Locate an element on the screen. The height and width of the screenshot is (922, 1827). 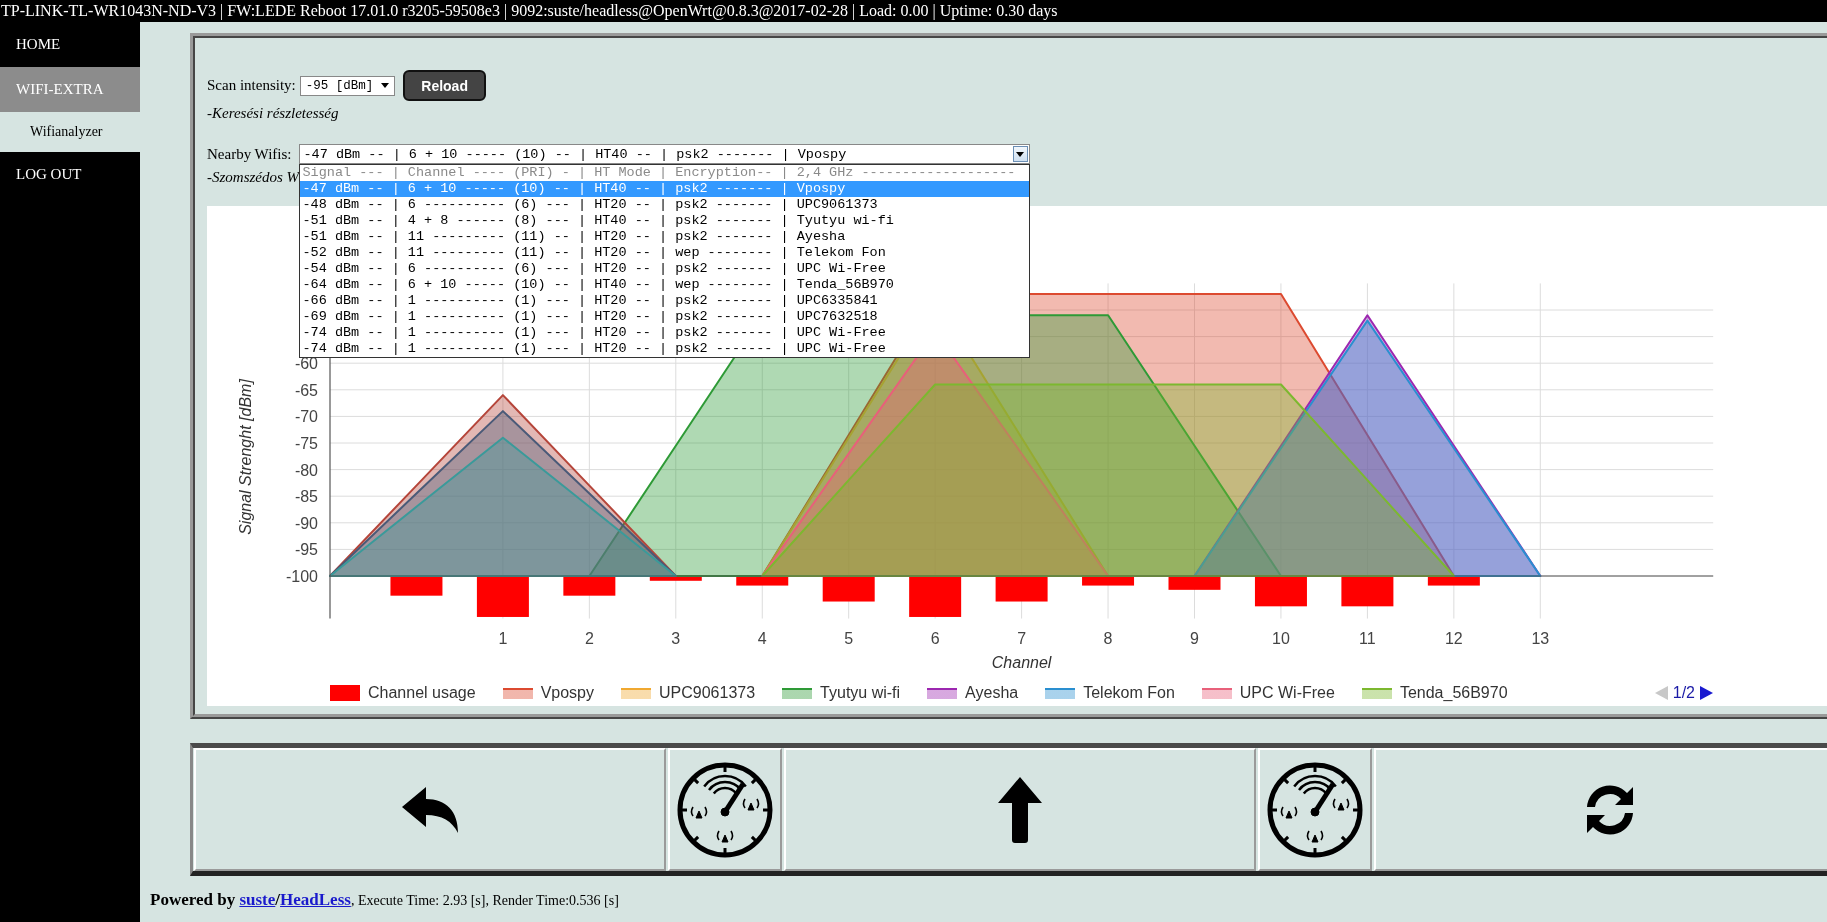
dropdown-option: -64 dBm -- | 6 + 10 ----- (10) -- | HT40 -- | wep -------- | Tenda_56B970 is located at coordinates (664, 285).